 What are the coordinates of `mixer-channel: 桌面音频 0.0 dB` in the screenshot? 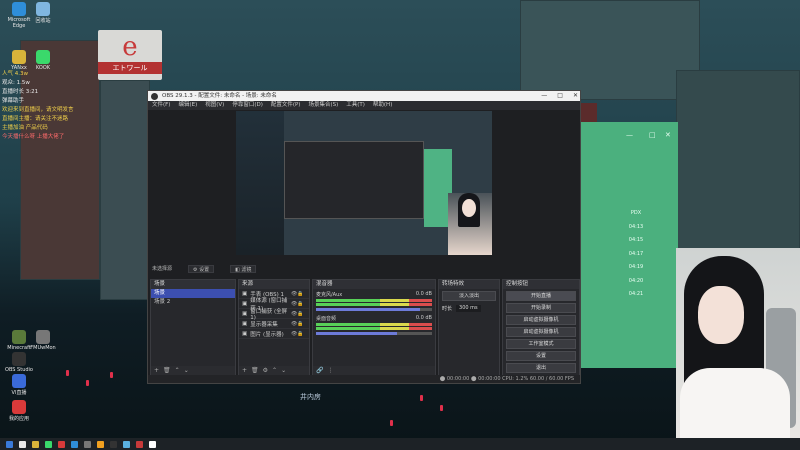 It's located at (374, 325).